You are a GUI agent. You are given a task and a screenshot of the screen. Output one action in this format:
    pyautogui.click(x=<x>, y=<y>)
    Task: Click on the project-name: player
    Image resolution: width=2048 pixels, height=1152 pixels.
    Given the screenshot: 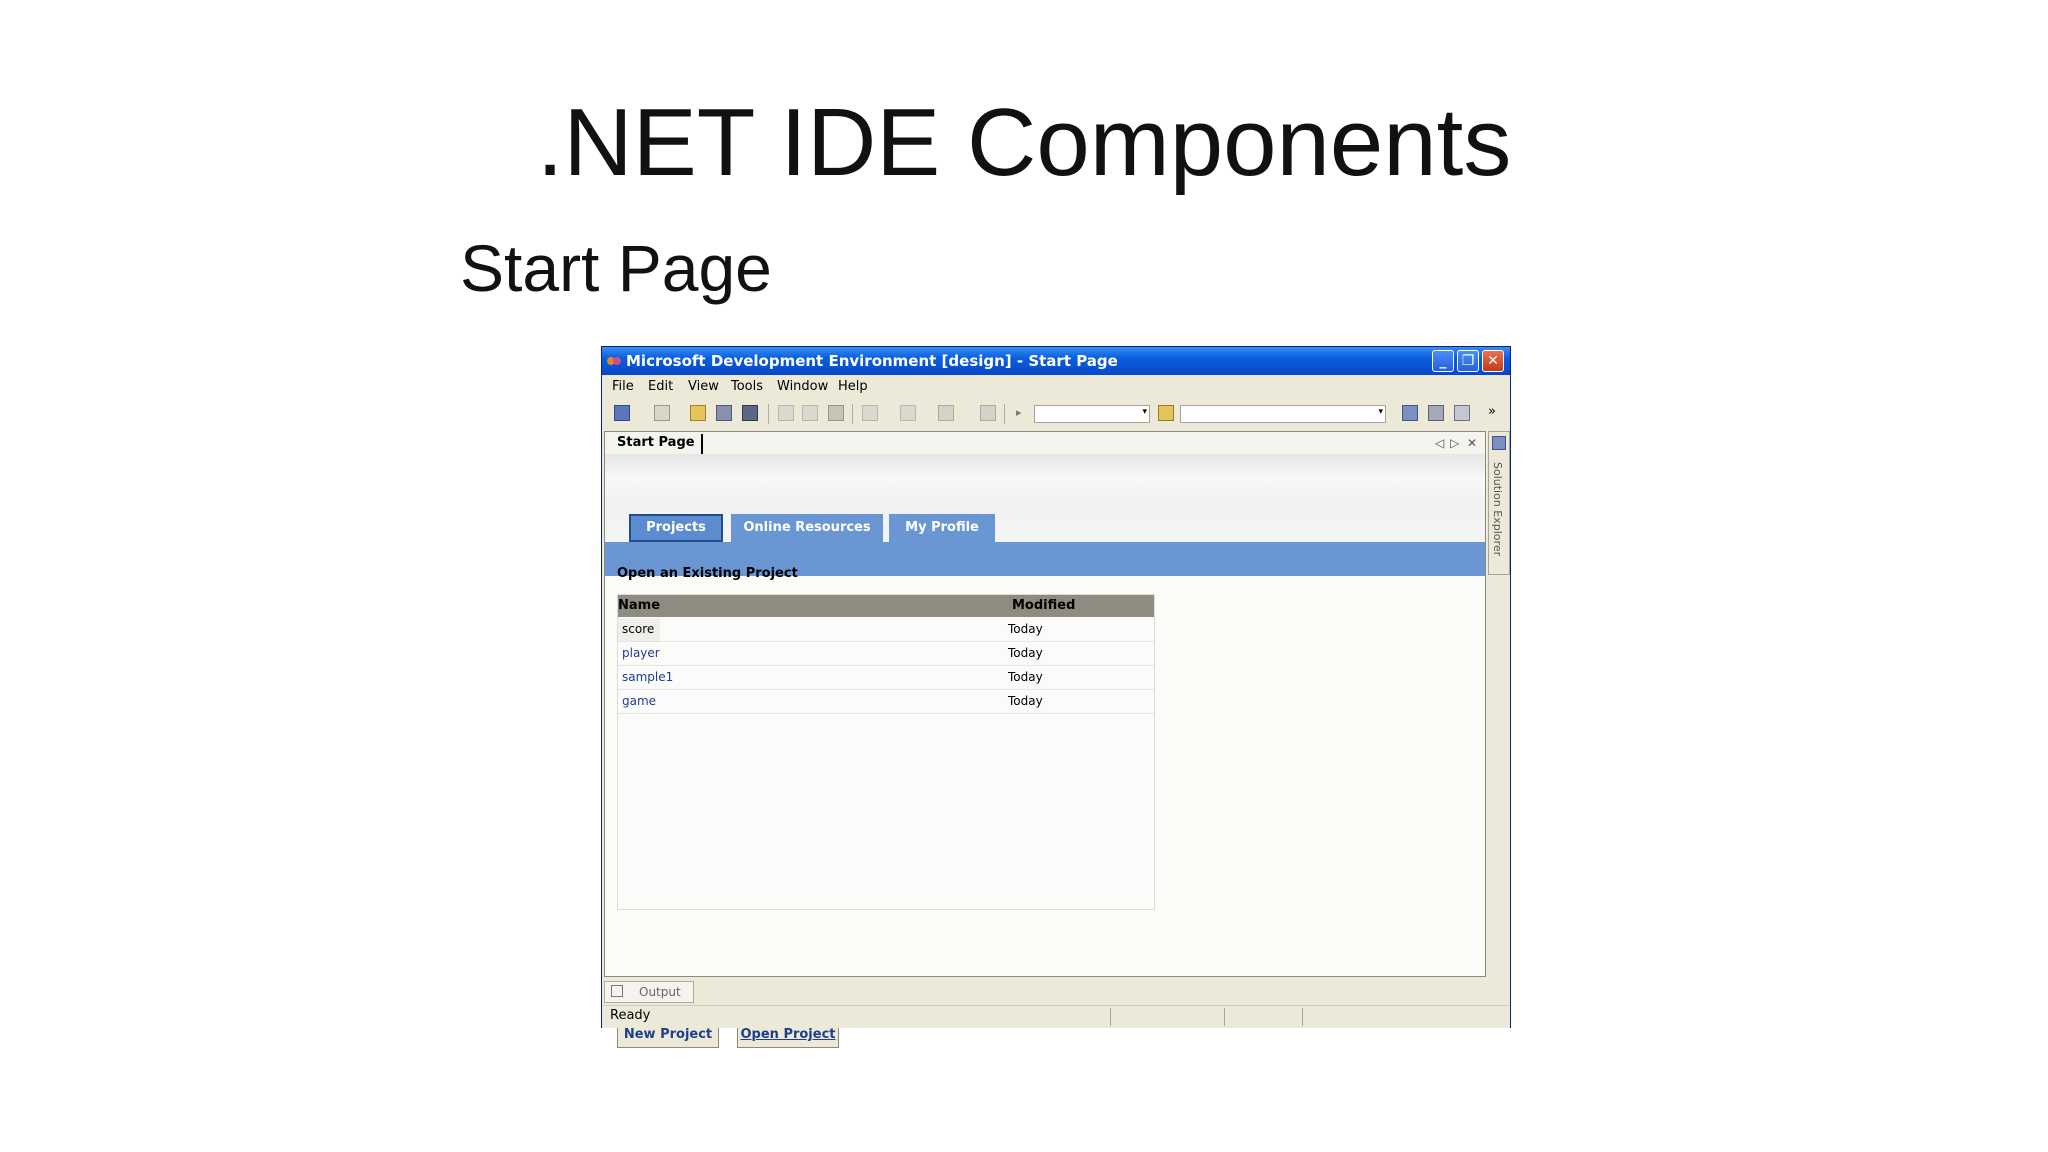 What is the action you would take?
    pyautogui.click(x=641, y=653)
    